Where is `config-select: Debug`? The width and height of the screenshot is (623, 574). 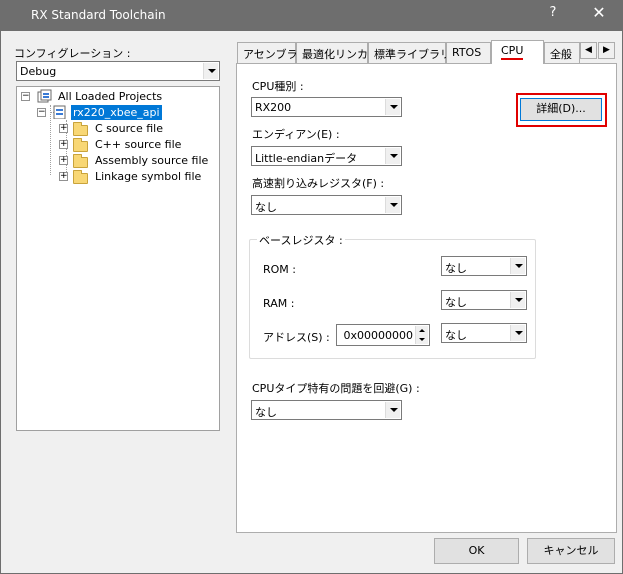
config-select: Debug is located at coordinates (118, 71).